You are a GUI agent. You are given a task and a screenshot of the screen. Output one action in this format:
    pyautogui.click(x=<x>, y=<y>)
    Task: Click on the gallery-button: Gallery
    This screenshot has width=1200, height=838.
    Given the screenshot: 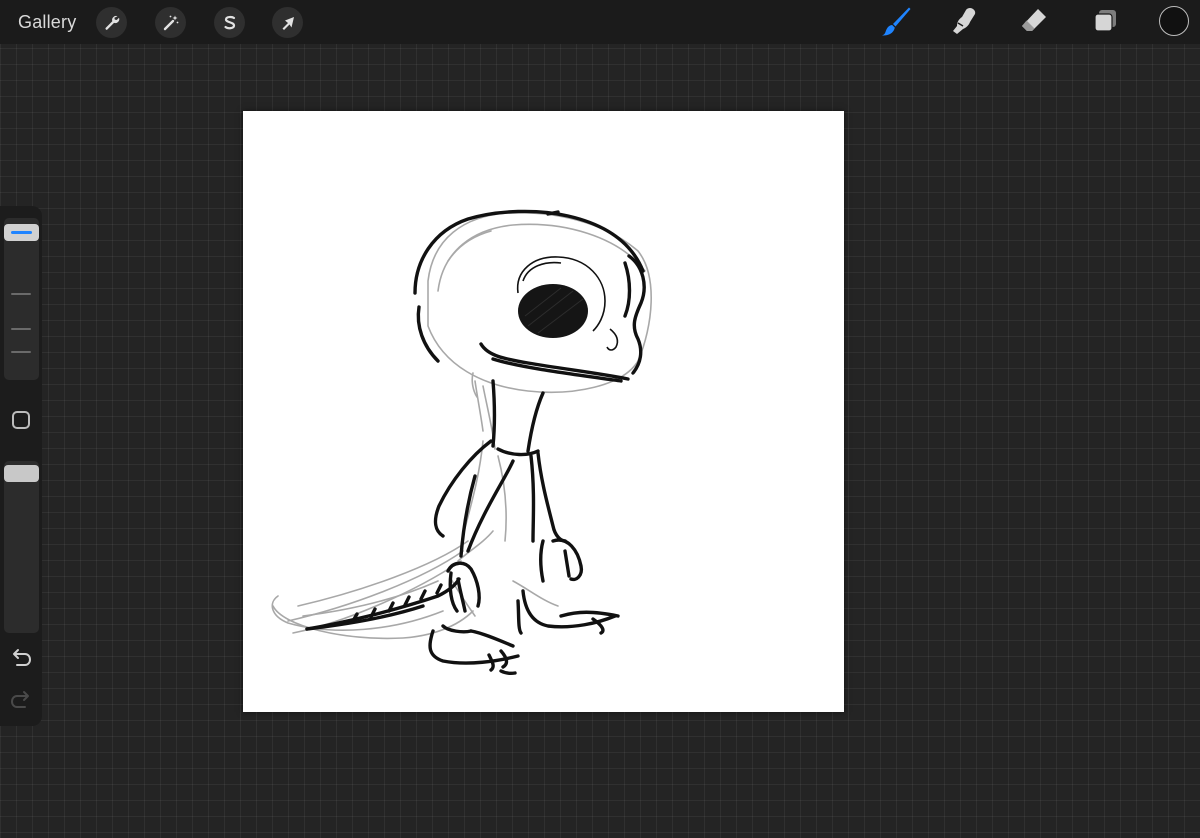 What is the action you would take?
    pyautogui.click(x=47, y=22)
    